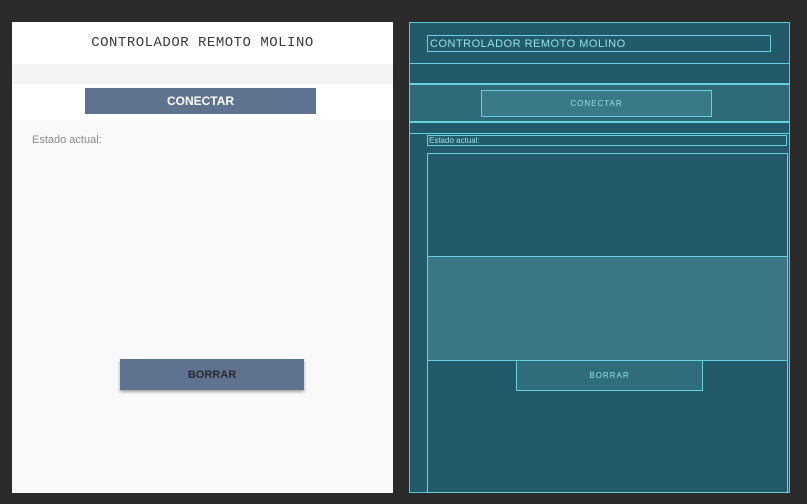 This screenshot has height=504, width=807. I want to click on spacer-strip, so click(202, 74).